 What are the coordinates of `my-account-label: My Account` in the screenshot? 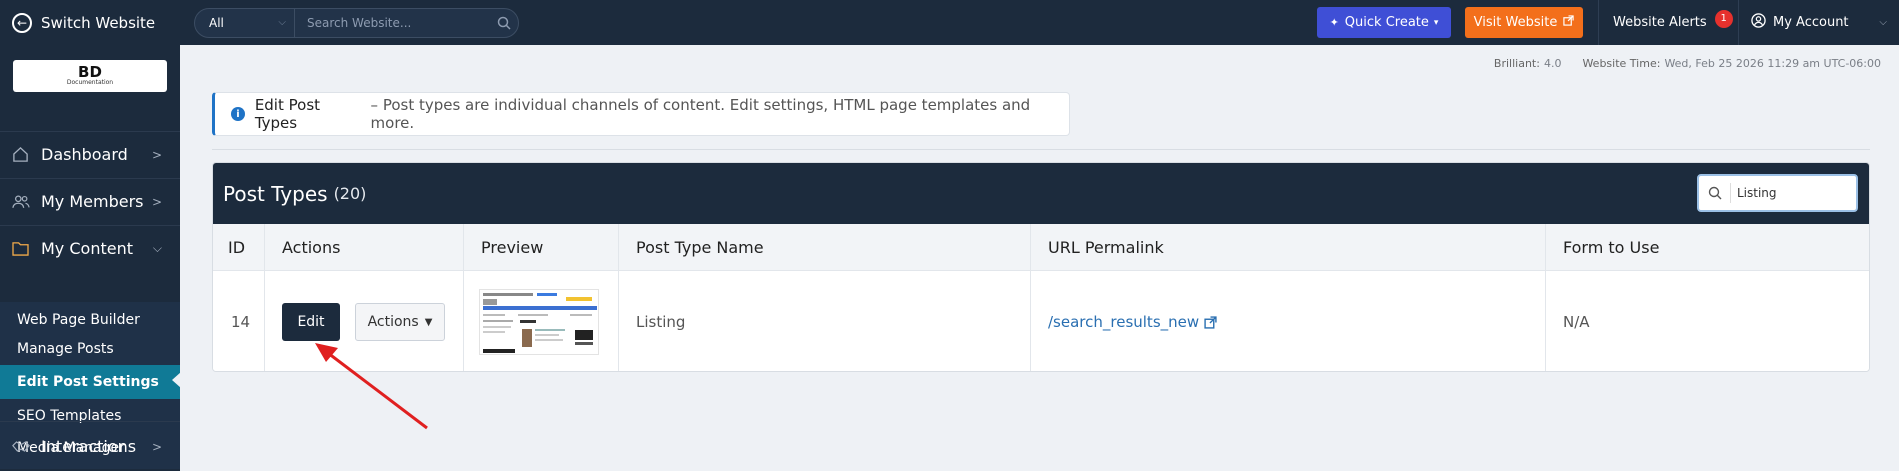 It's located at (1811, 22).